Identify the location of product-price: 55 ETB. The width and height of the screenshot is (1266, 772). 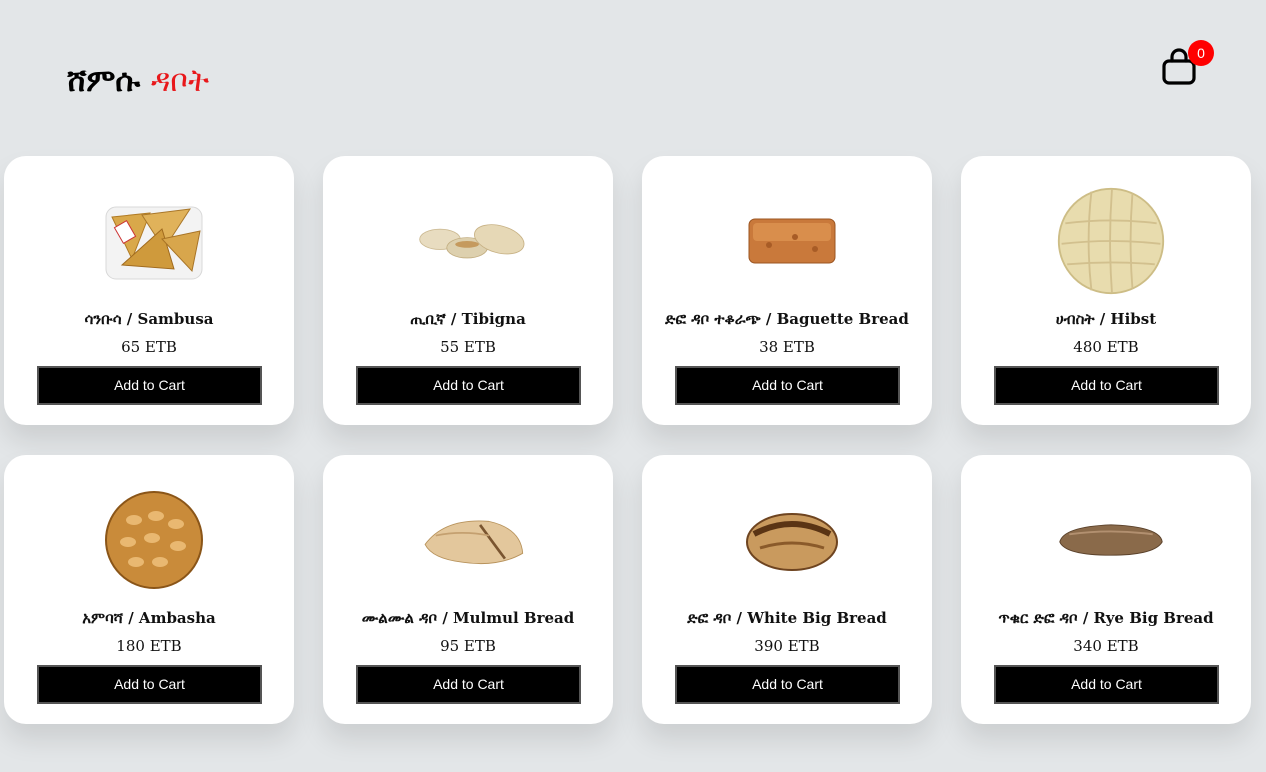
(468, 347).